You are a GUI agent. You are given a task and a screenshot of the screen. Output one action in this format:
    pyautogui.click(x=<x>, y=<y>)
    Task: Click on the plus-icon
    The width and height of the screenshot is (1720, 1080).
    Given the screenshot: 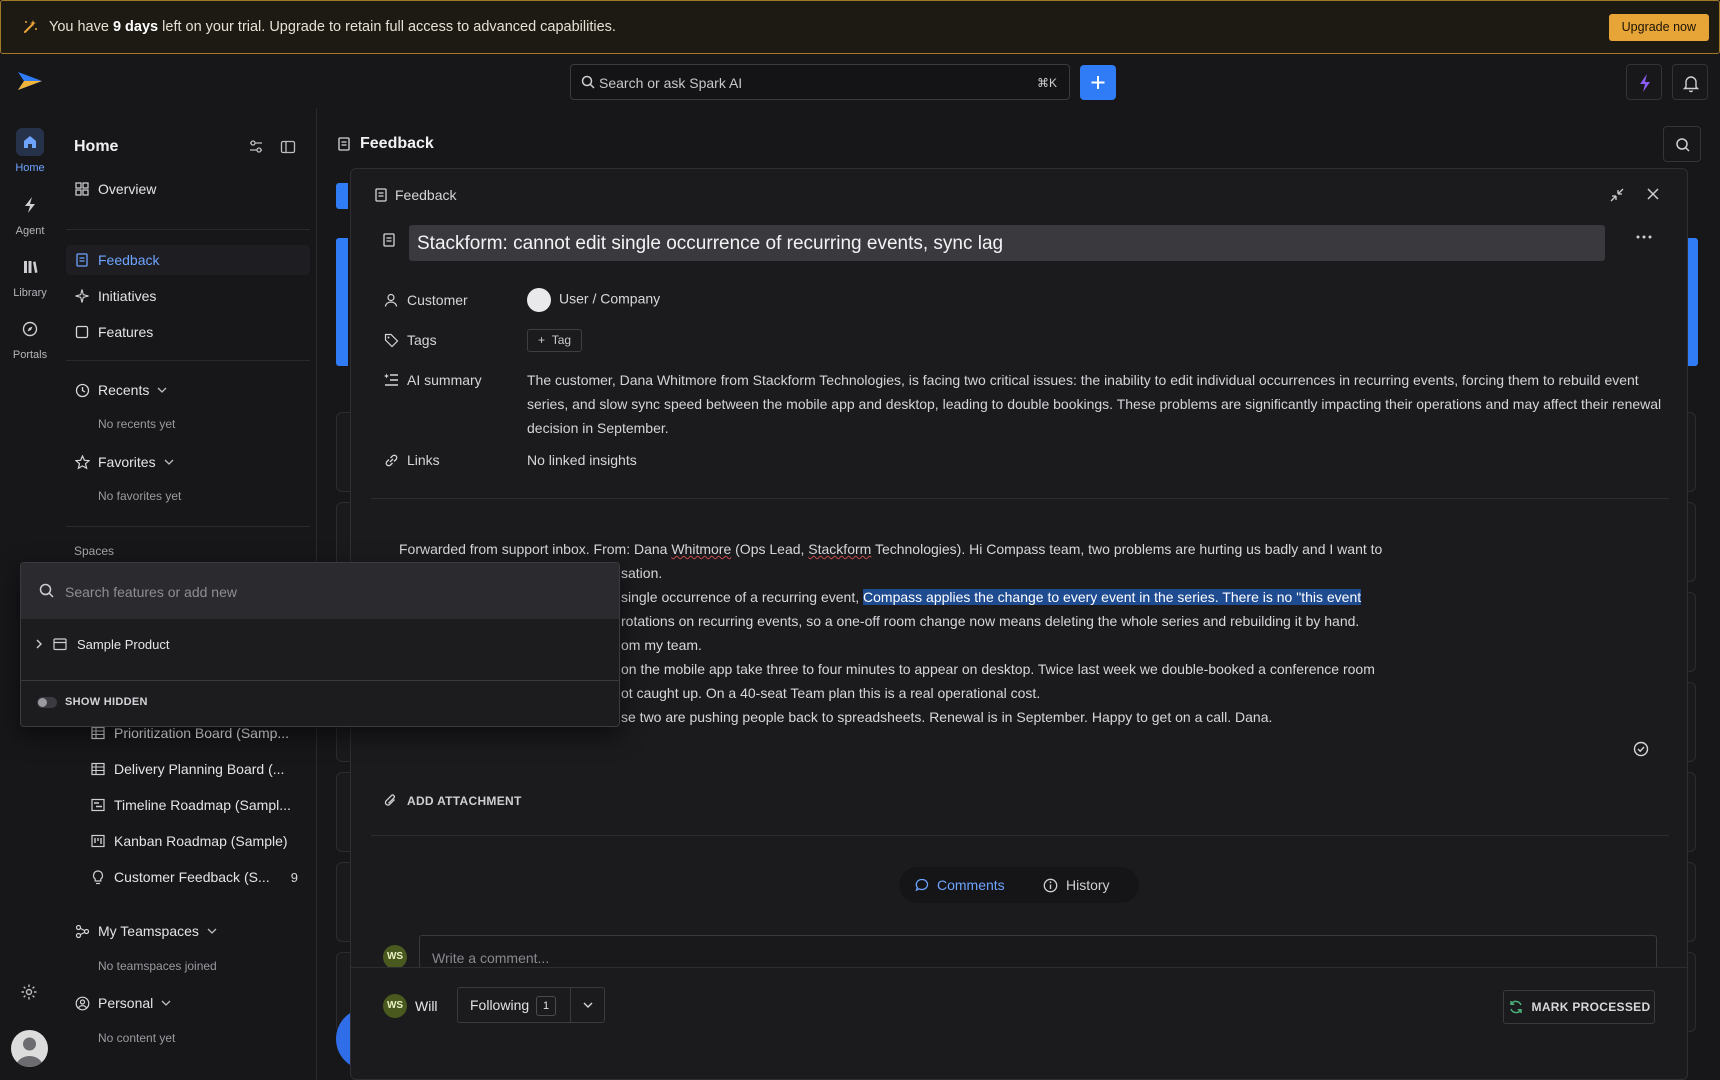 What is the action you would take?
    pyautogui.click(x=1098, y=82)
    